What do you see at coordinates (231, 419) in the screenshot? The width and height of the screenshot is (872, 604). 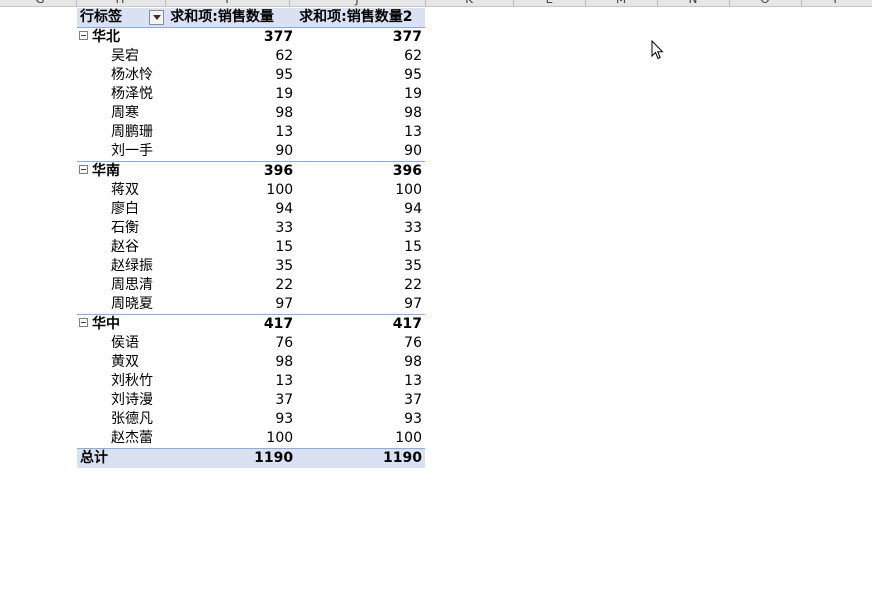 I see `item-value-1: 93` at bounding box center [231, 419].